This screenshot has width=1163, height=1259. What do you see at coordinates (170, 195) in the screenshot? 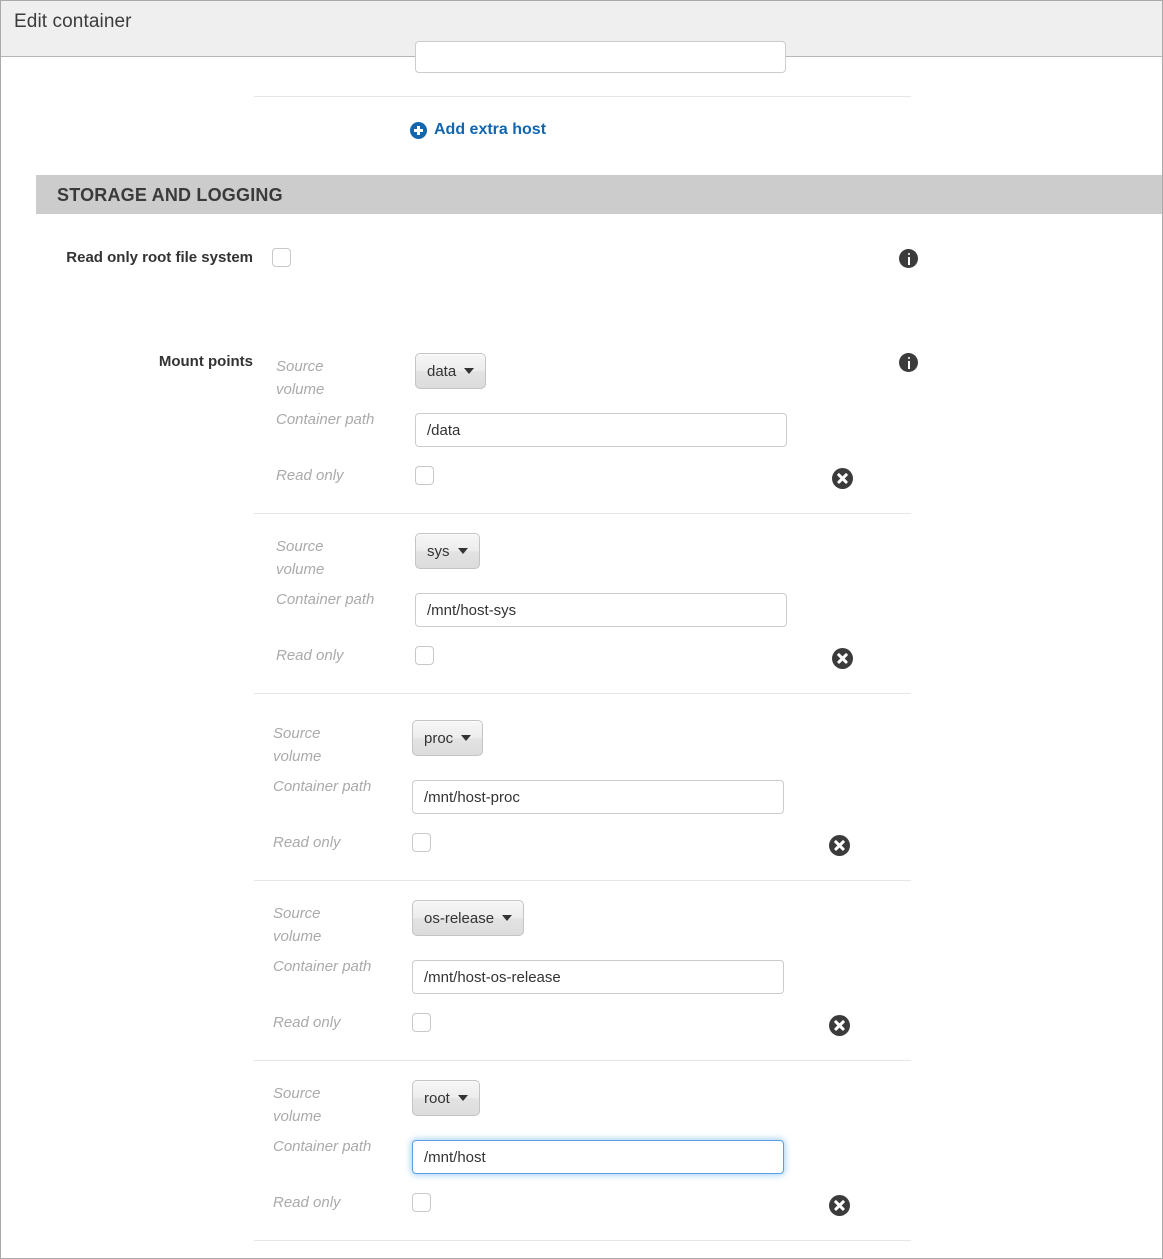
I see `section-title: STORAGE AND LOGGING` at bounding box center [170, 195].